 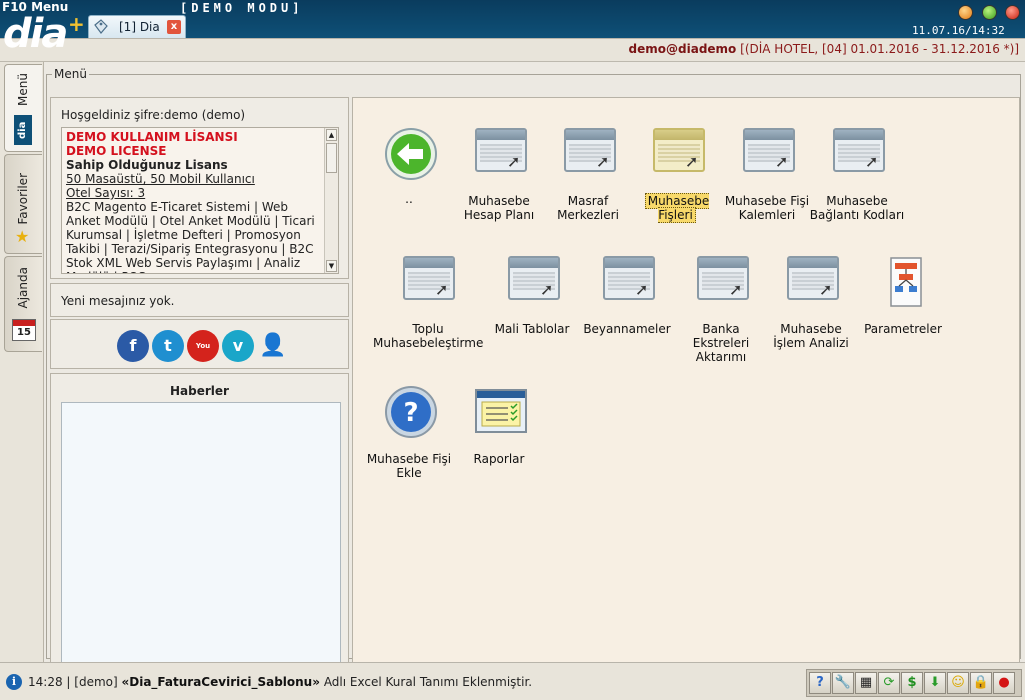 I want to click on tab-dia: [1] Dia x, so click(x=137, y=26).